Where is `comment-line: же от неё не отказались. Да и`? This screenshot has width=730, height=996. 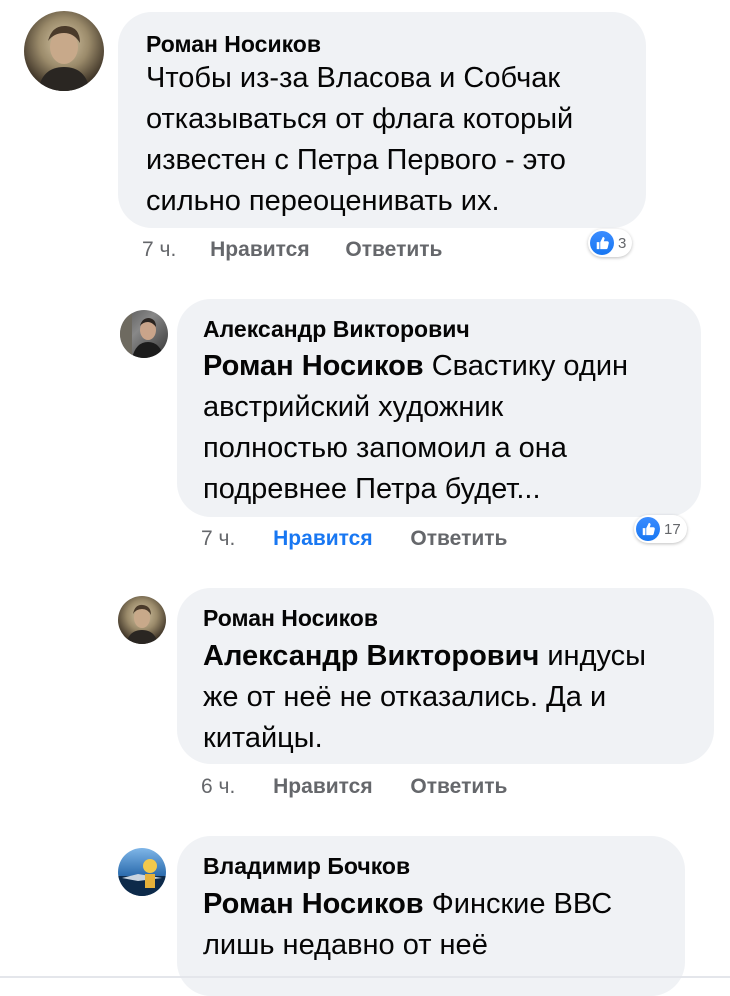
comment-line: же от неё не отказались. Да и is located at coordinates (405, 697).